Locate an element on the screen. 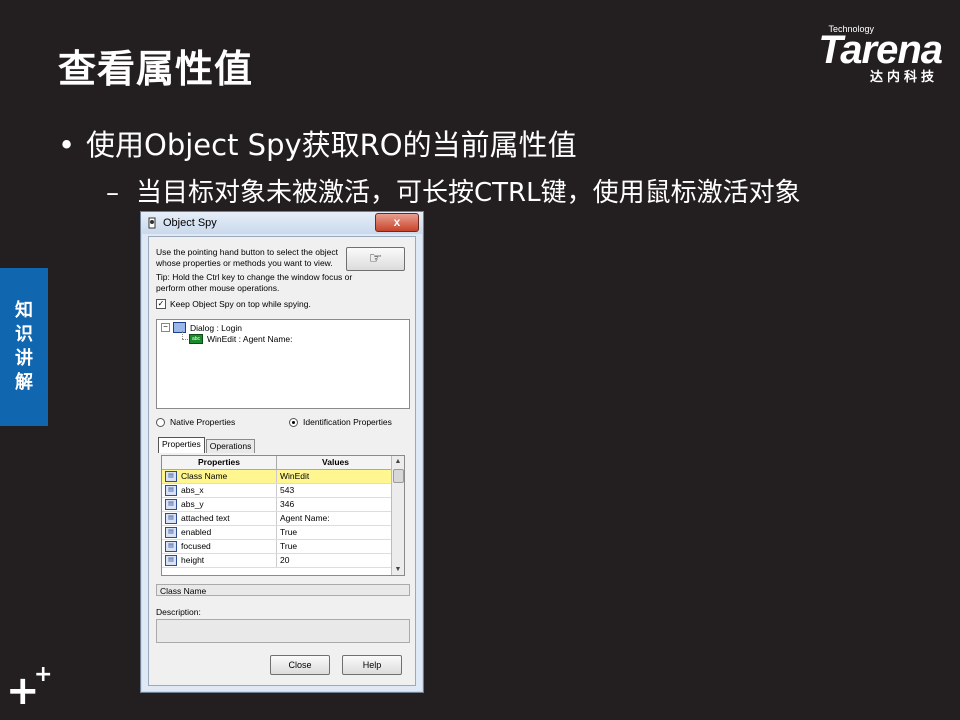 The width and height of the screenshot is (960, 720). close-button: Close is located at coordinates (300, 665).